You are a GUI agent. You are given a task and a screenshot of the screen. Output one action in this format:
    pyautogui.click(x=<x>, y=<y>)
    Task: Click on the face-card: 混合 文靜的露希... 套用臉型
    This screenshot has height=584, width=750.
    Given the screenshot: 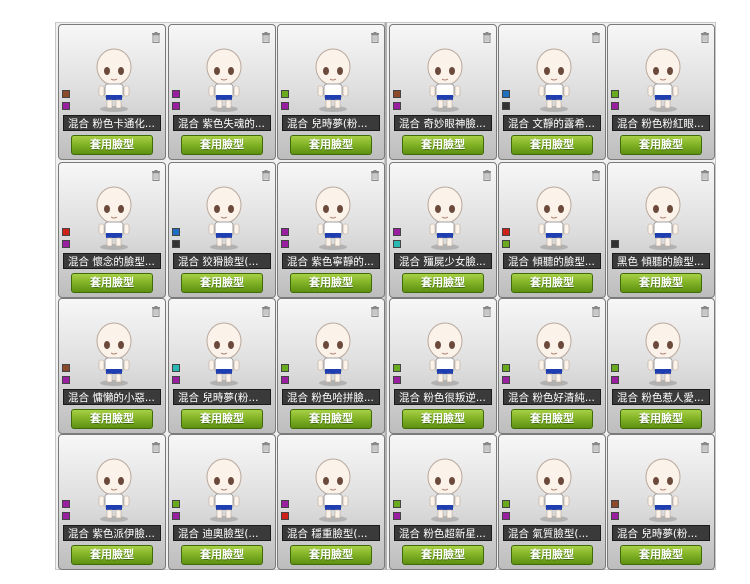 What is the action you would take?
    pyautogui.click(x=552, y=92)
    